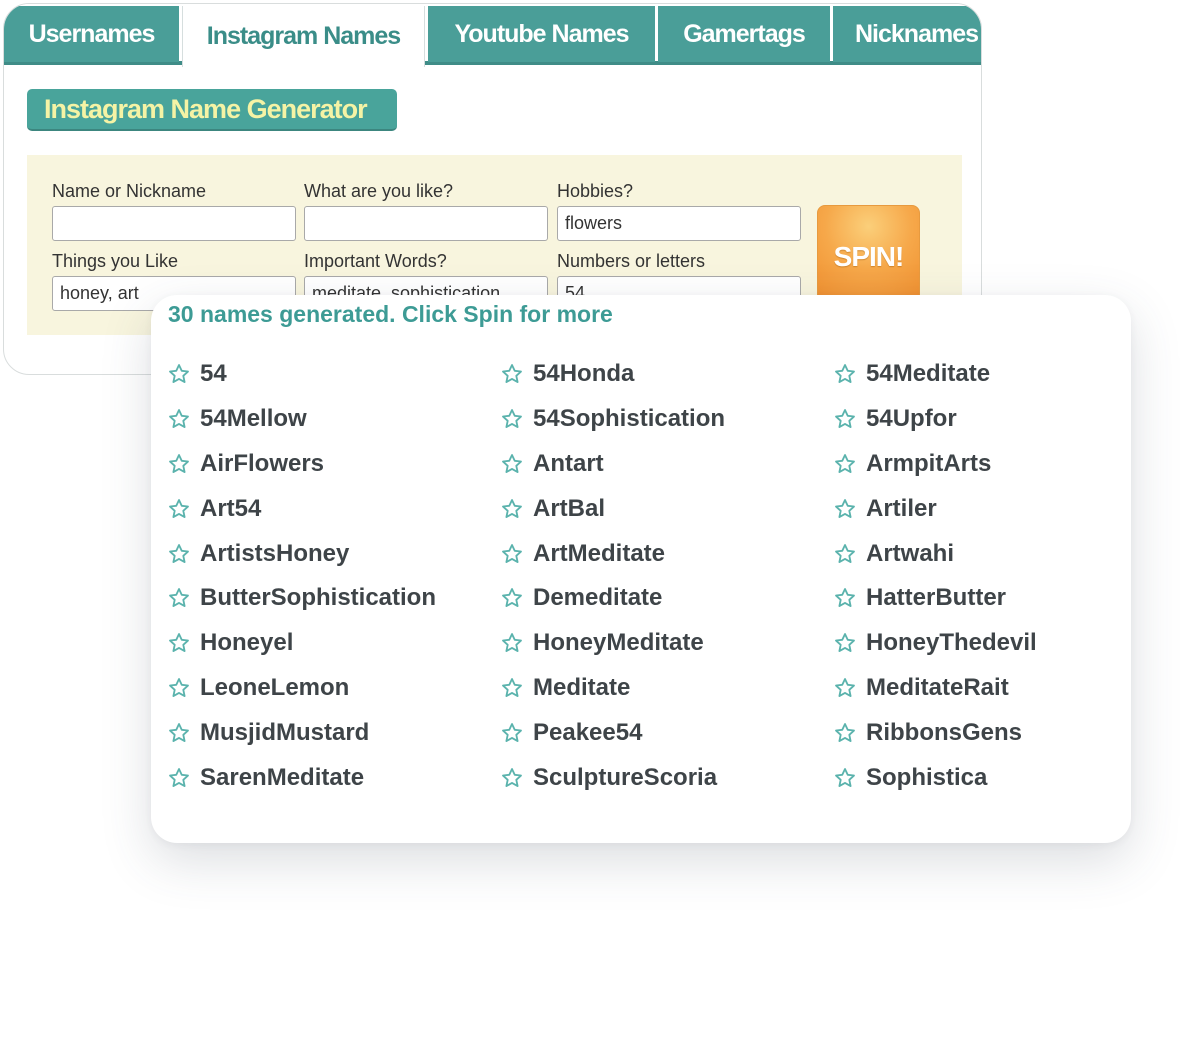 This screenshot has width=1200, height=1041. What do you see at coordinates (951, 643) in the screenshot?
I see `name-text: HoneyThedevil` at bounding box center [951, 643].